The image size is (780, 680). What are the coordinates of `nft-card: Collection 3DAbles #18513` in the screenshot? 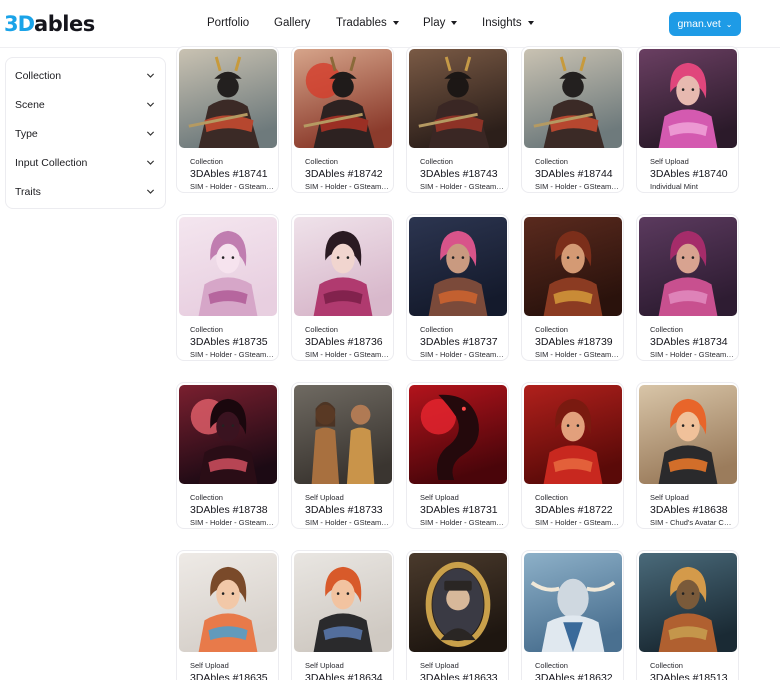 It's located at (687, 615).